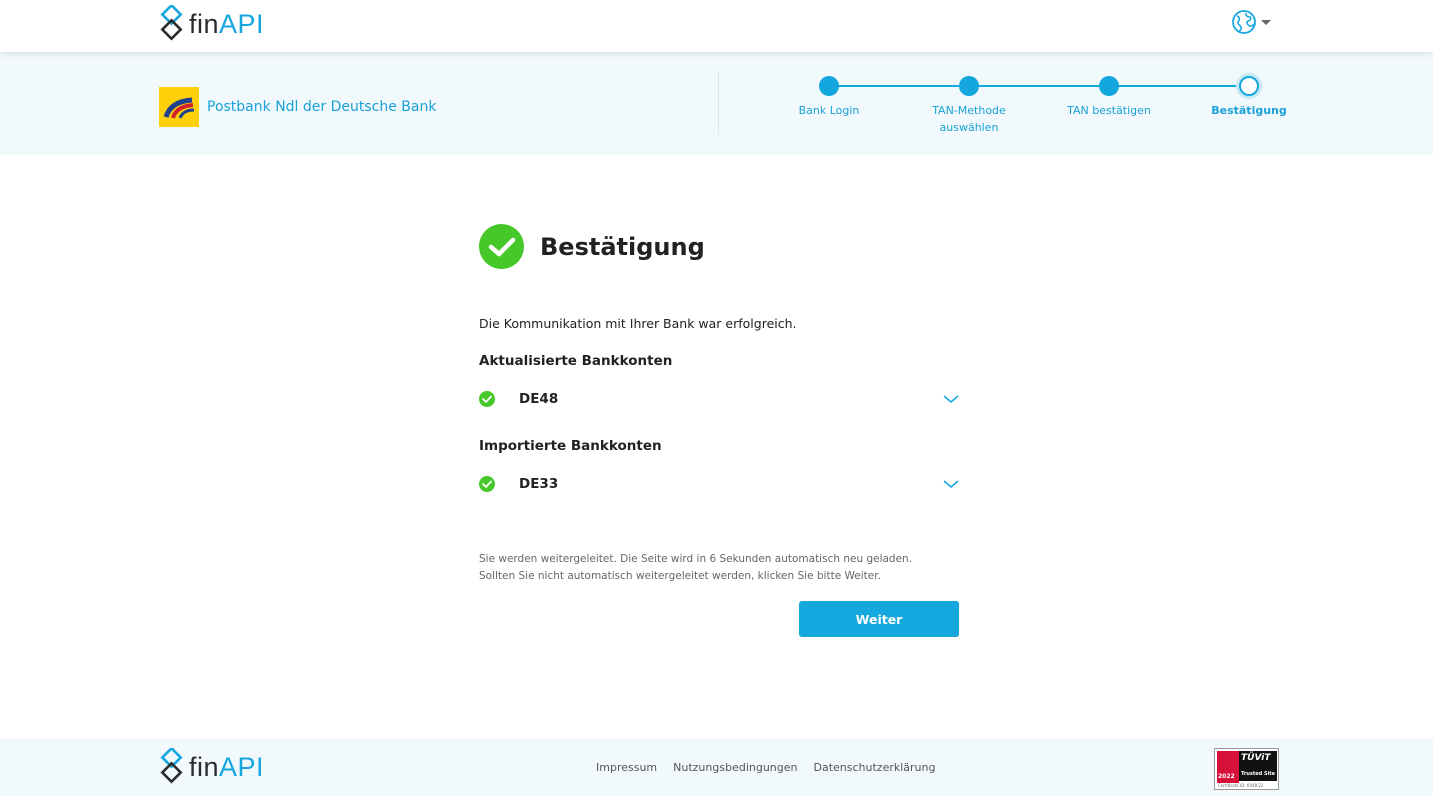  I want to click on account-iban: DE33, so click(539, 484).